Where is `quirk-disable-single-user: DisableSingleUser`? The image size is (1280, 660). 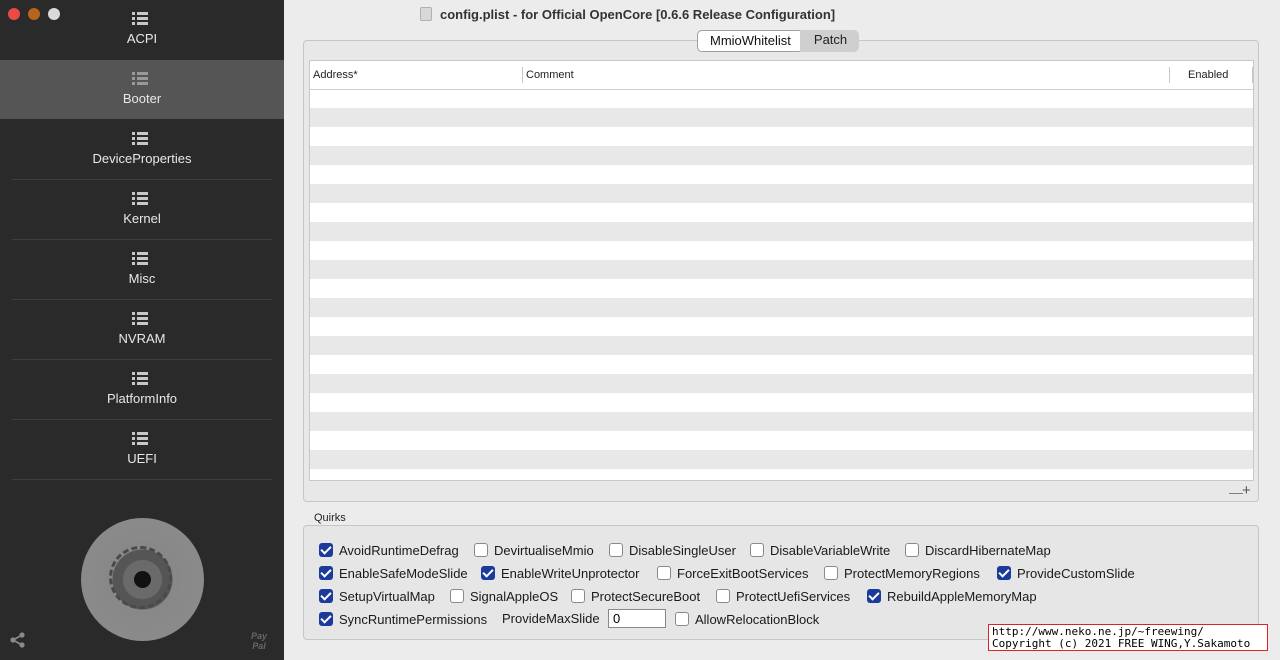
quirk-disable-single-user: DisableSingleUser is located at coordinates (672, 550).